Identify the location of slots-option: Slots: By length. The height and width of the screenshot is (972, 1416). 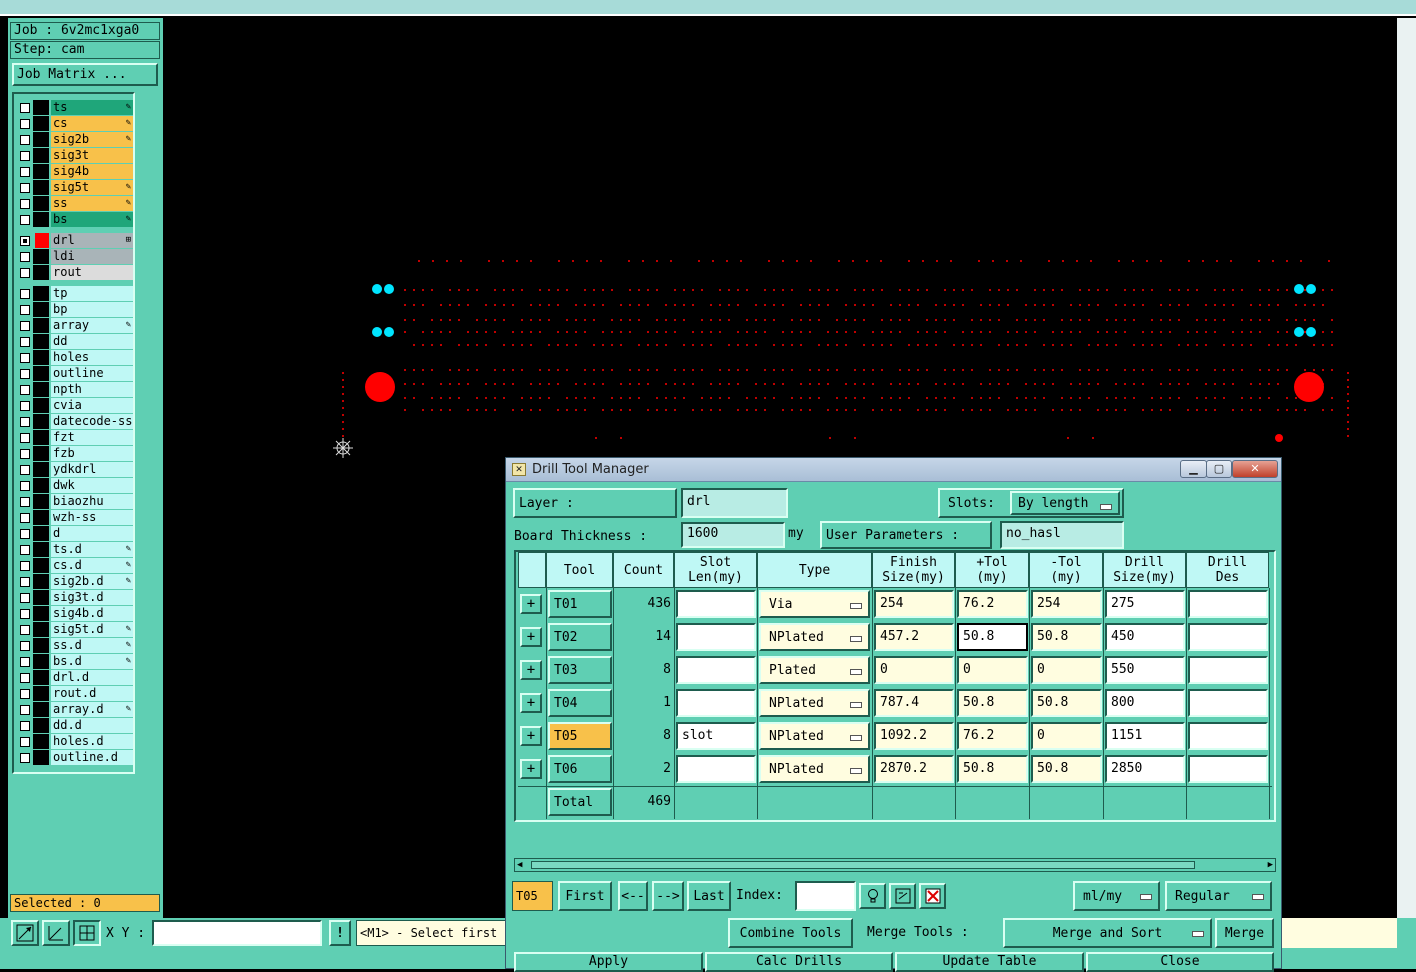
(1031, 503).